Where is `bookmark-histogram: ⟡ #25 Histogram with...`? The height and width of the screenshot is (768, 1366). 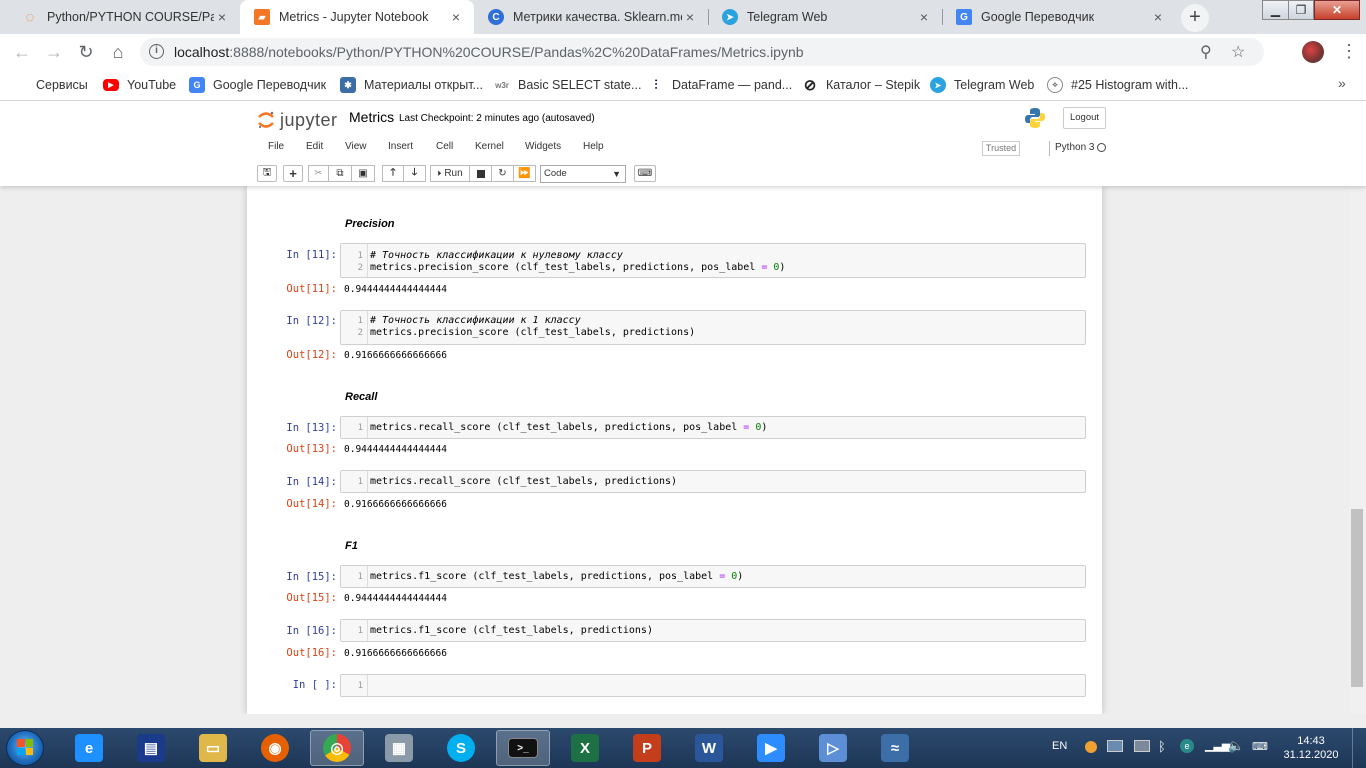 bookmark-histogram: ⟡ #25 Histogram with... is located at coordinates (1117, 85).